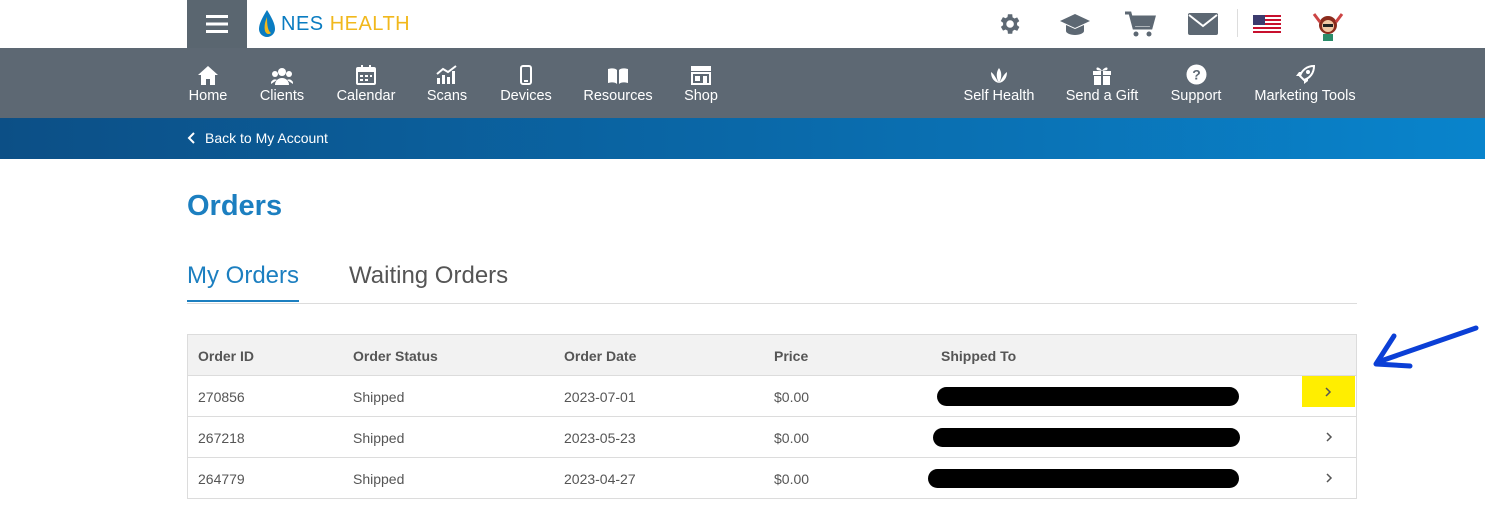 This screenshot has height=507, width=1485. Describe the element at coordinates (791, 356) in the screenshot. I see `column-header-price: Price` at that location.